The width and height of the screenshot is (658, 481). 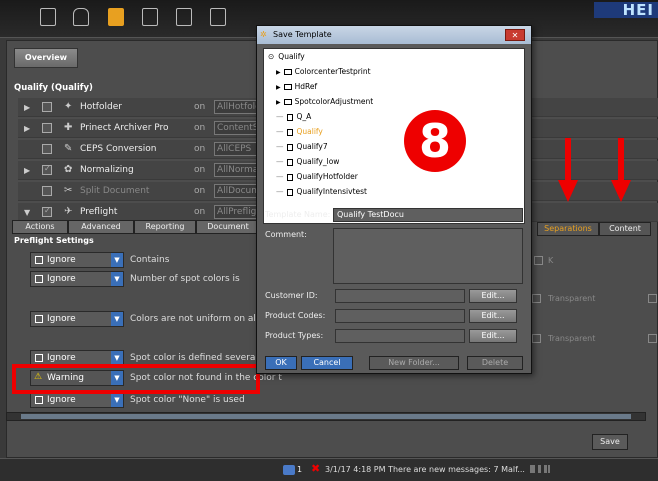 I want to click on sequence-icon: ✎, so click(x=68, y=148).